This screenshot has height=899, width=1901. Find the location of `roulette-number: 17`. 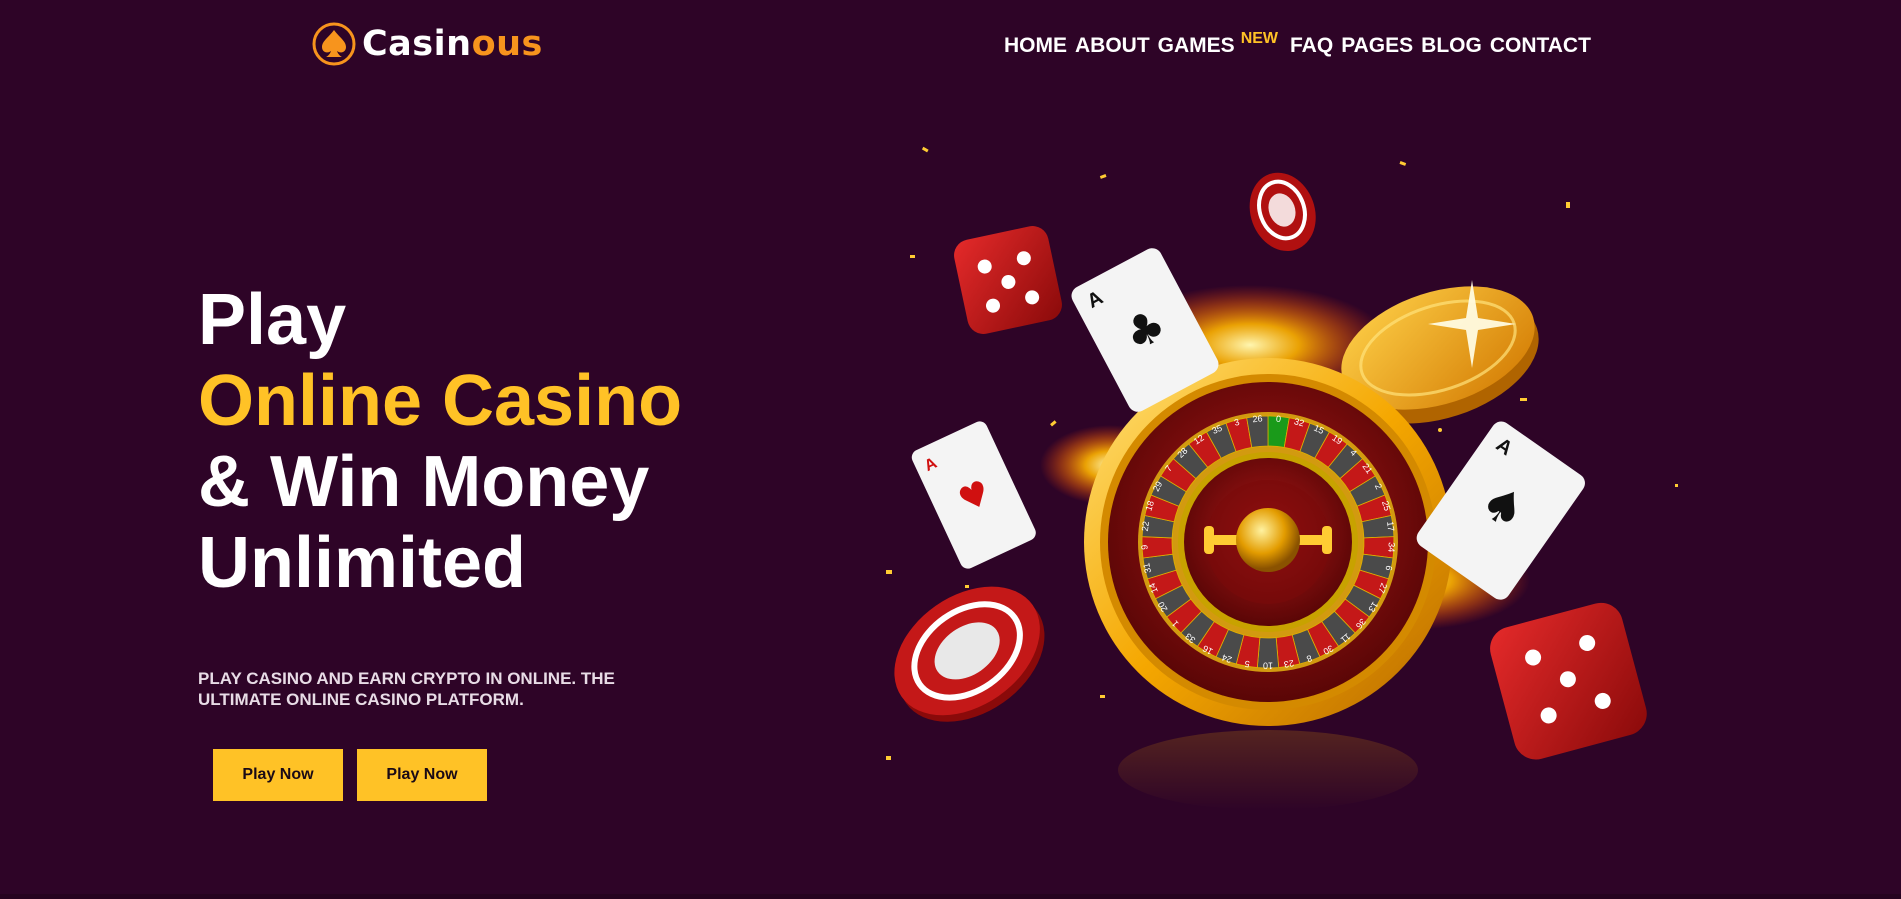

roulette-number: 17 is located at coordinates (1390, 526).